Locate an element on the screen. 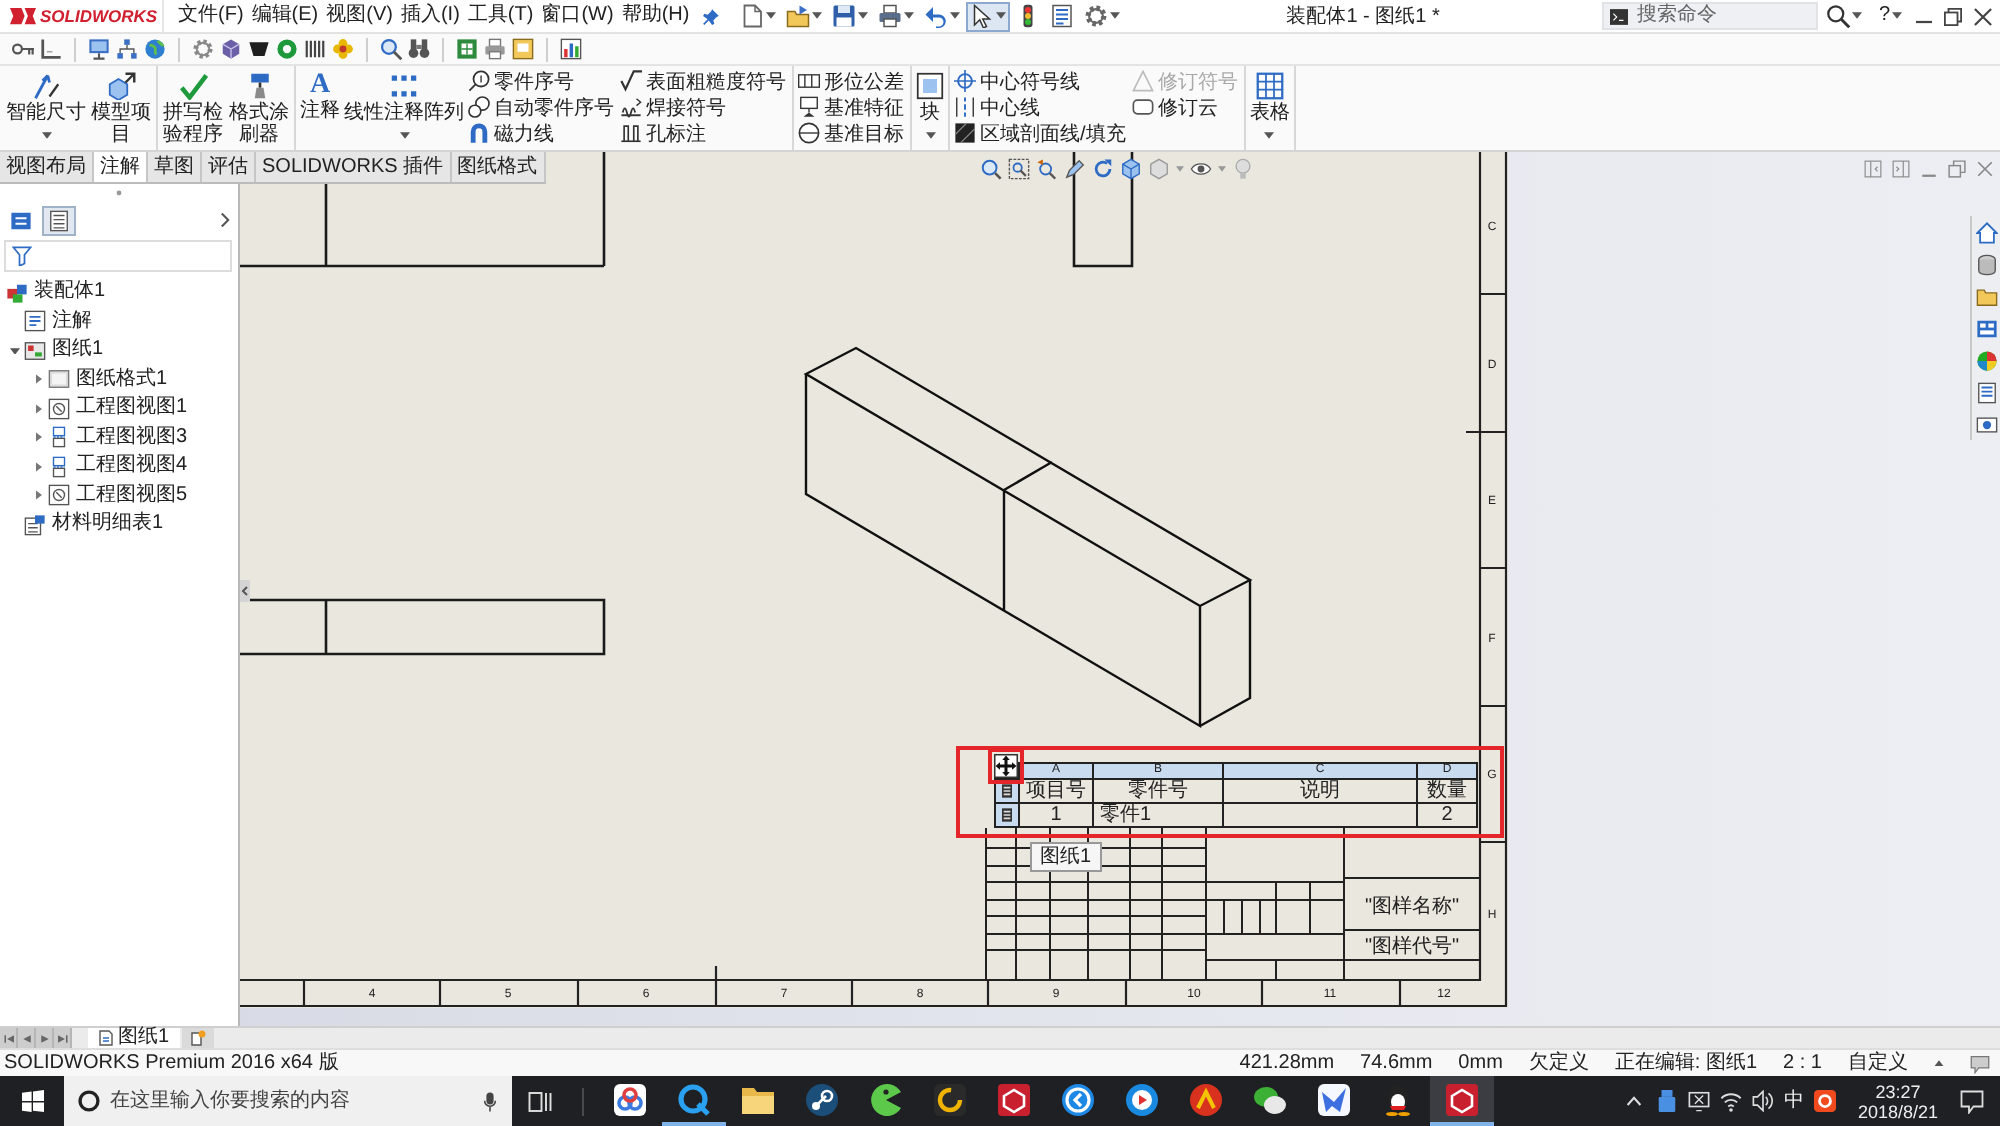  tree-item: 注解 is located at coordinates (119, 321).